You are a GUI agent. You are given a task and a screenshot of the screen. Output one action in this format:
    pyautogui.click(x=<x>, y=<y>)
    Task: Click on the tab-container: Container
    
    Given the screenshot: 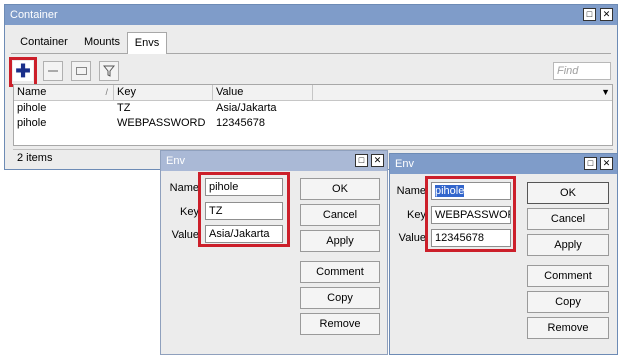 What is the action you would take?
    pyautogui.click(x=44, y=42)
    